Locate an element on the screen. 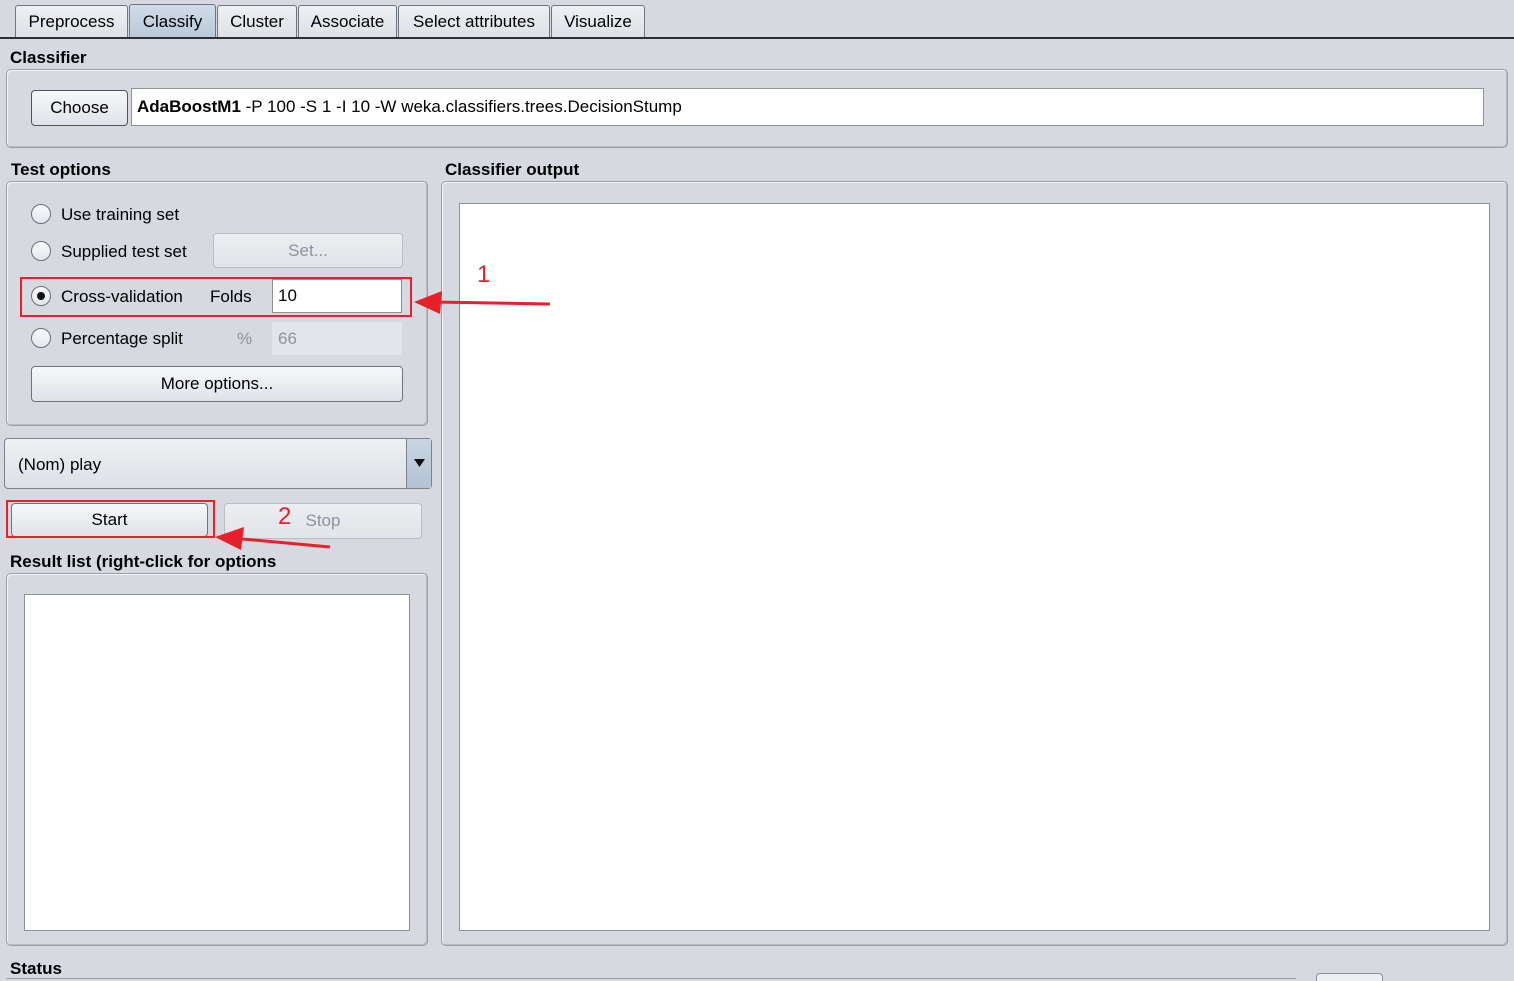 This screenshot has width=1514, height=981. annotation-arrows is located at coordinates (383, 420).